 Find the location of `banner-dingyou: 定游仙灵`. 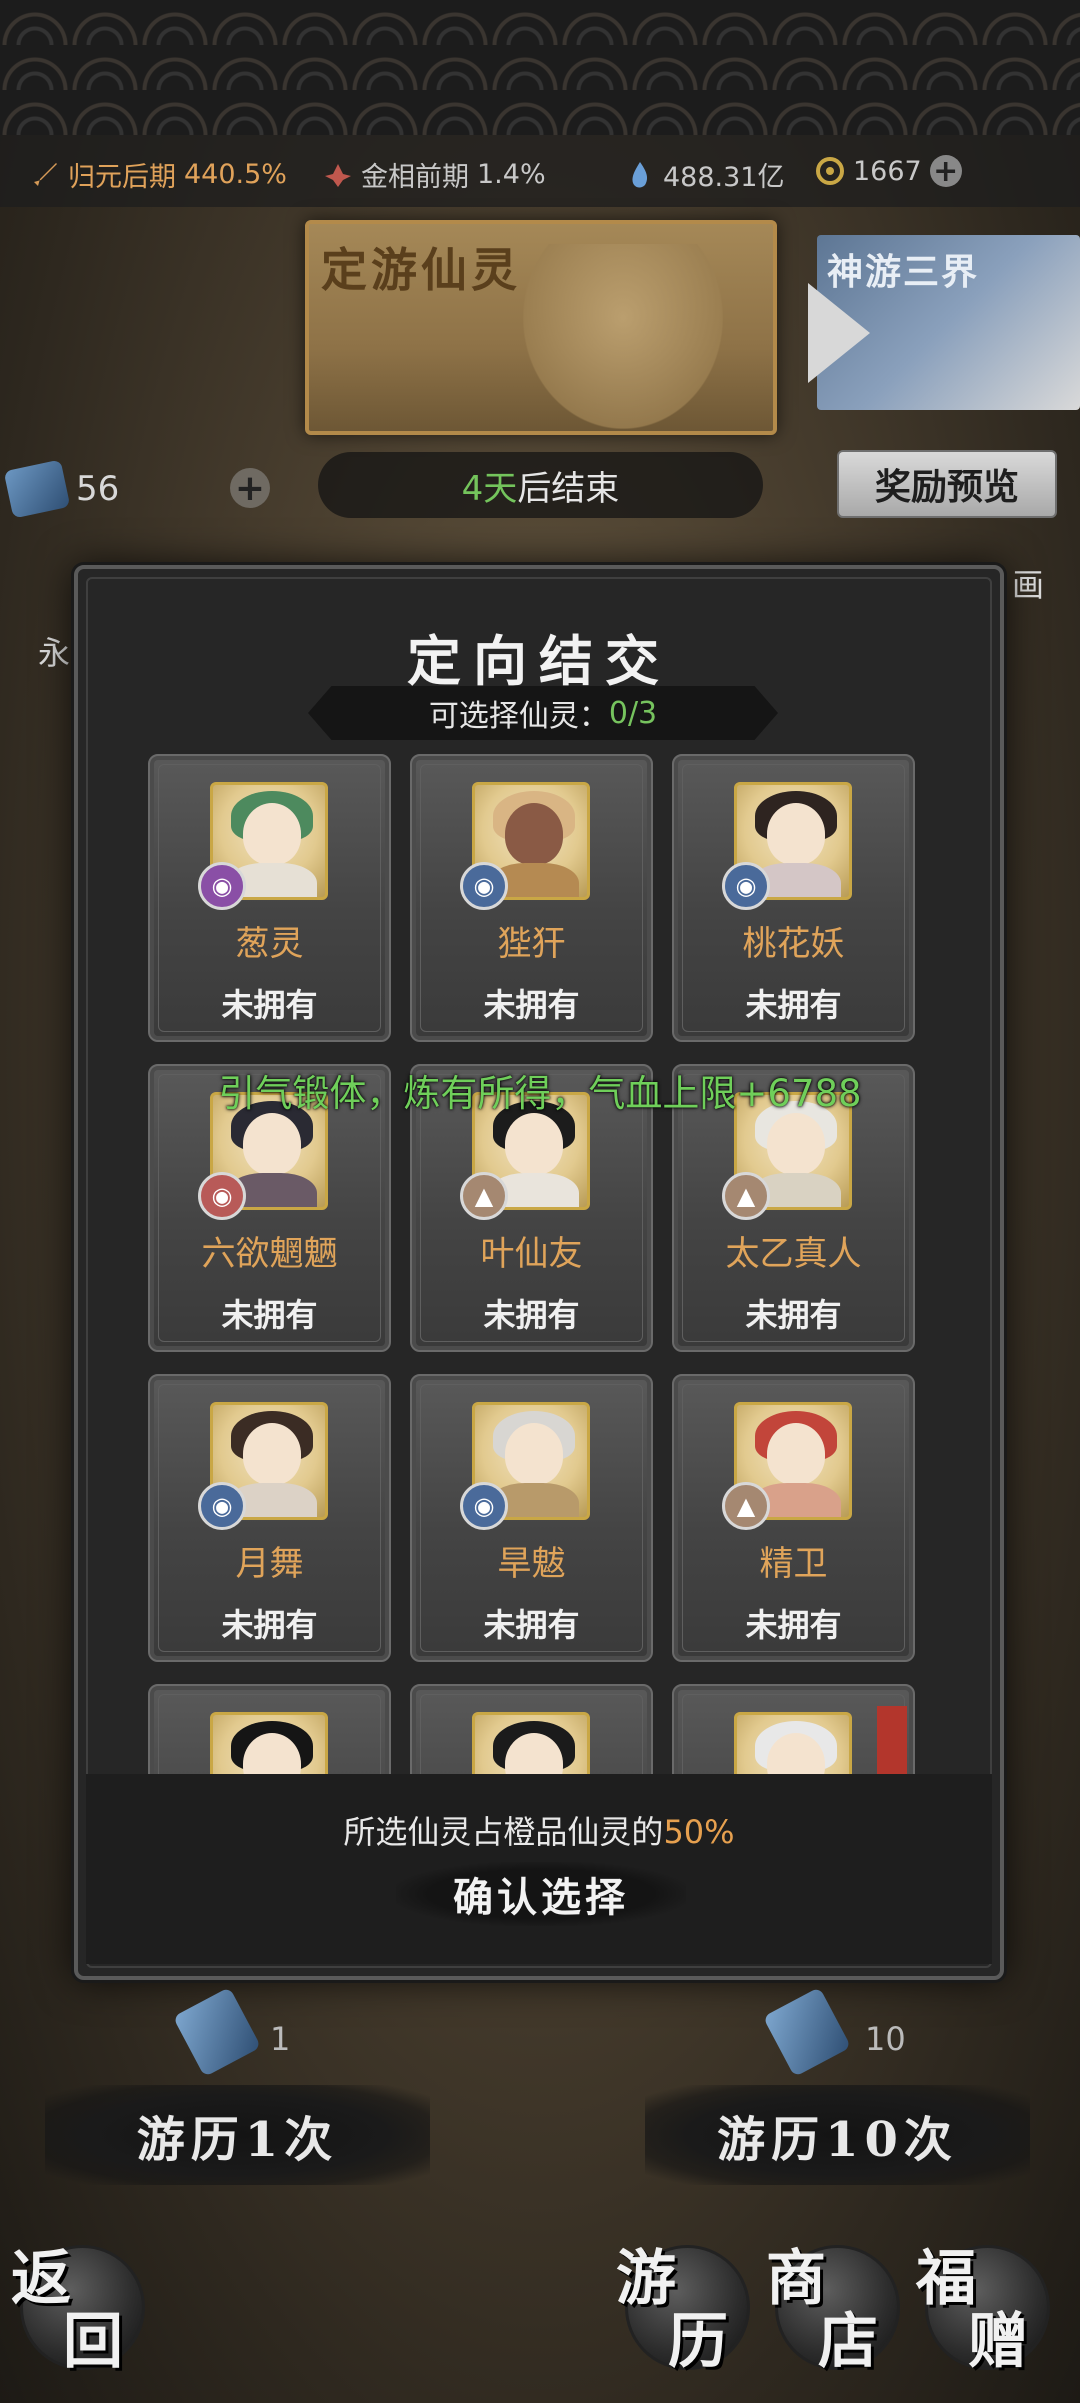

banner-dingyou: 定游仙灵 is located at coordinates (541, 327).